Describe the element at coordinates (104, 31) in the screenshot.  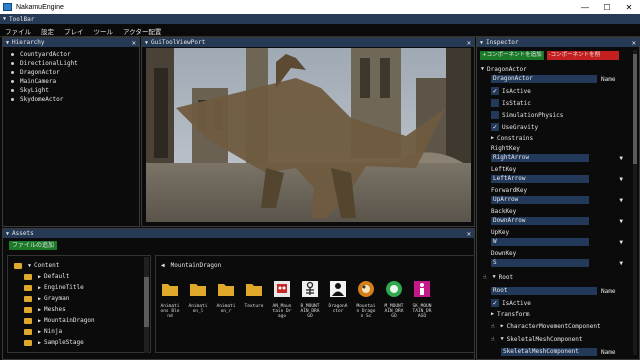
I see `menu-tools: ツール` at that location.